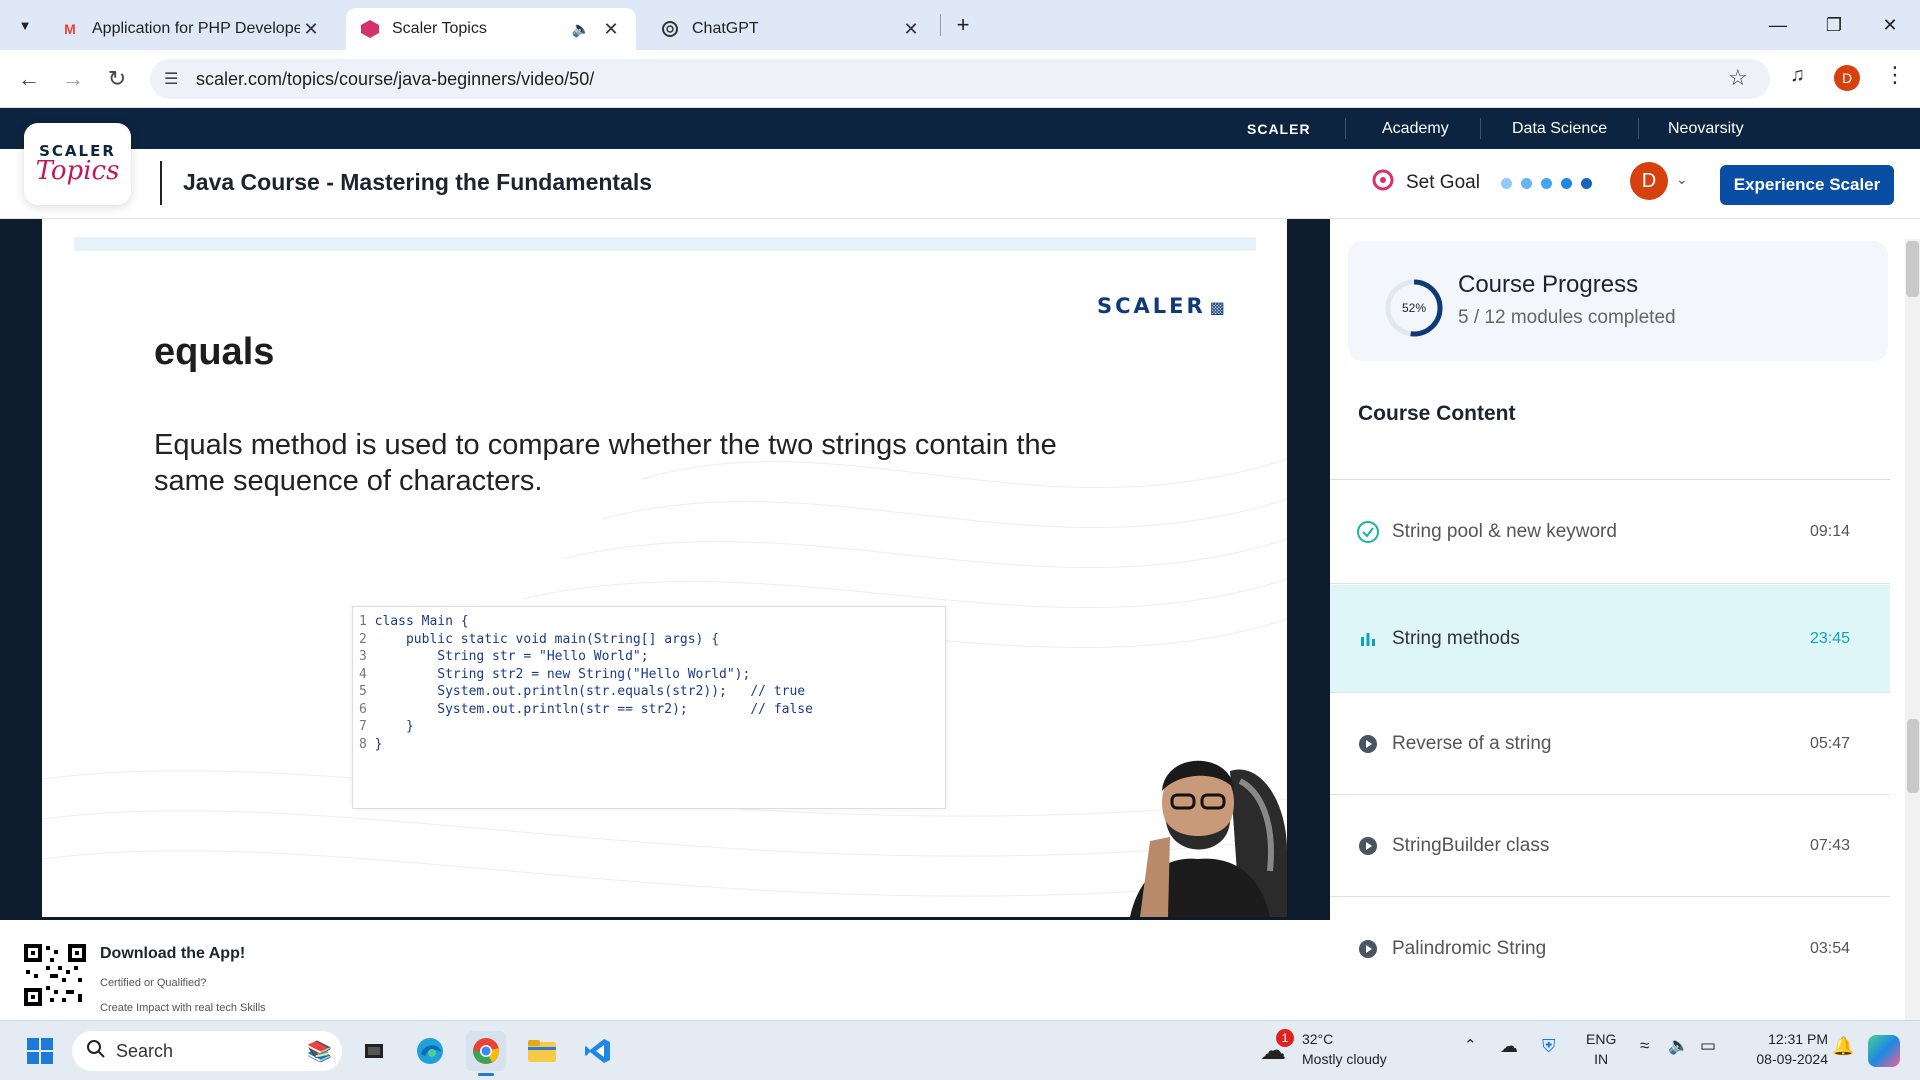 The image size is (1920, 1080). I want to click on gmail-icon: M, so click(70, 29).